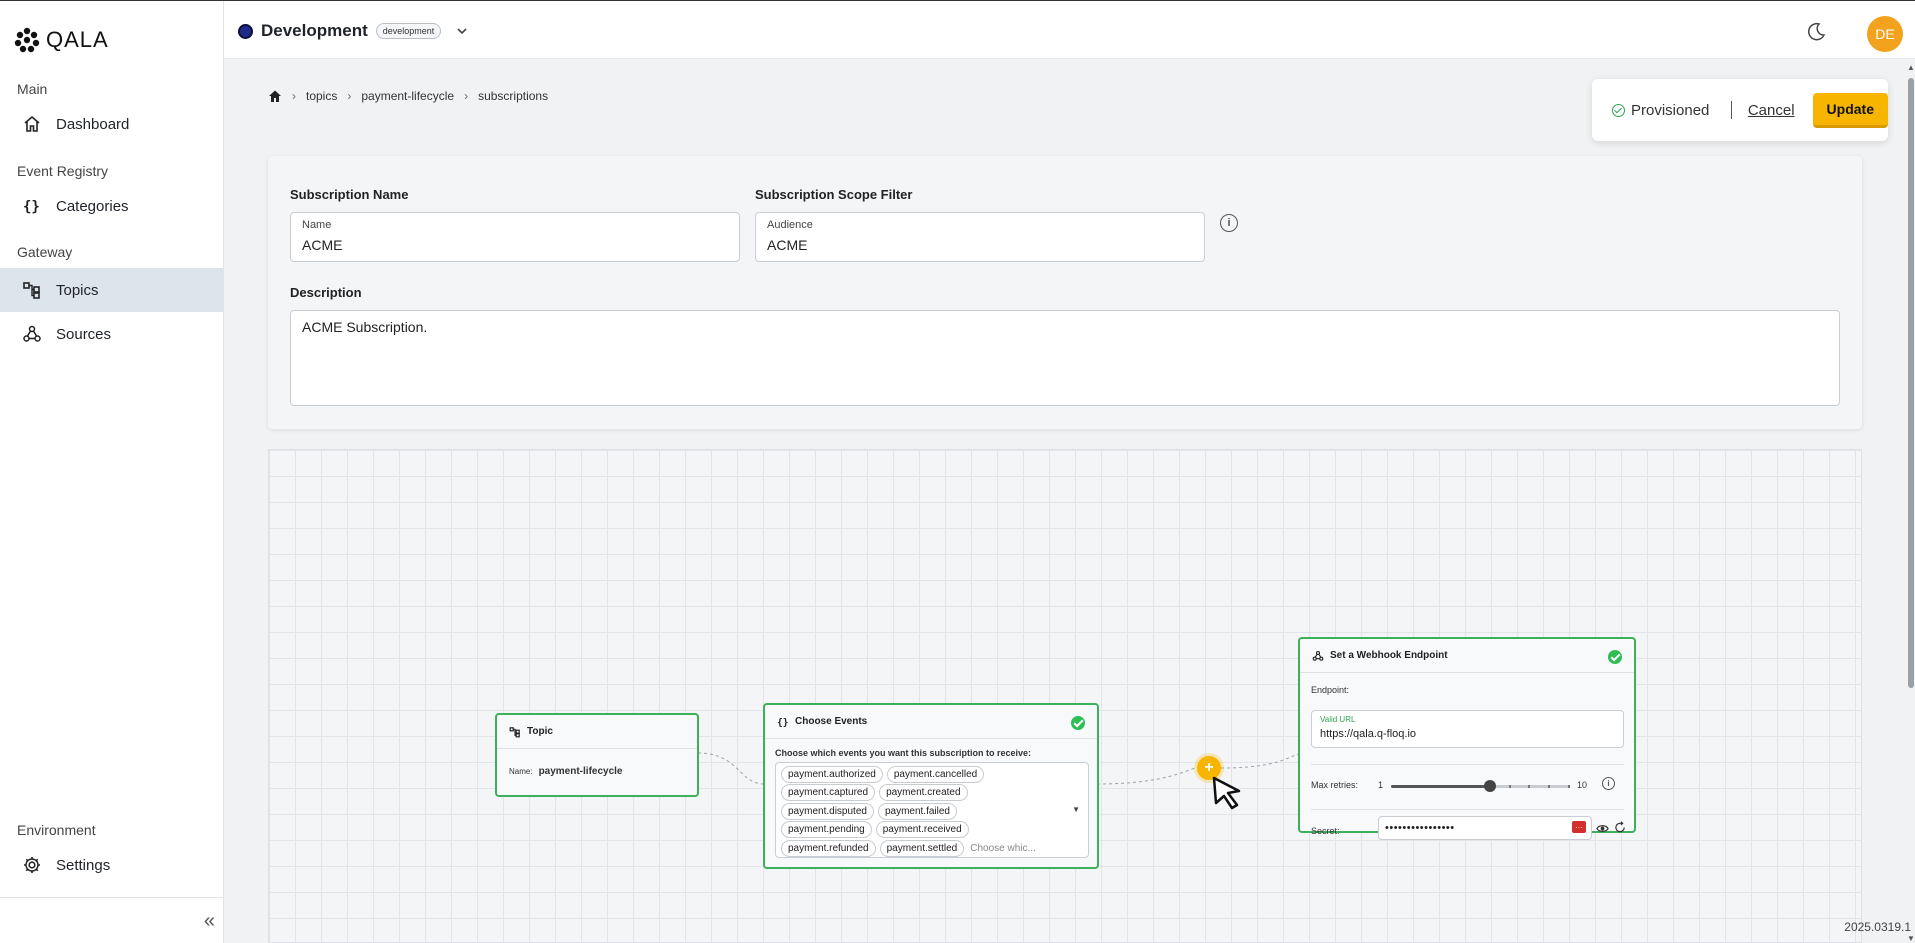  I want to click on sidebar-item-label: Settings, so click(83, 865).